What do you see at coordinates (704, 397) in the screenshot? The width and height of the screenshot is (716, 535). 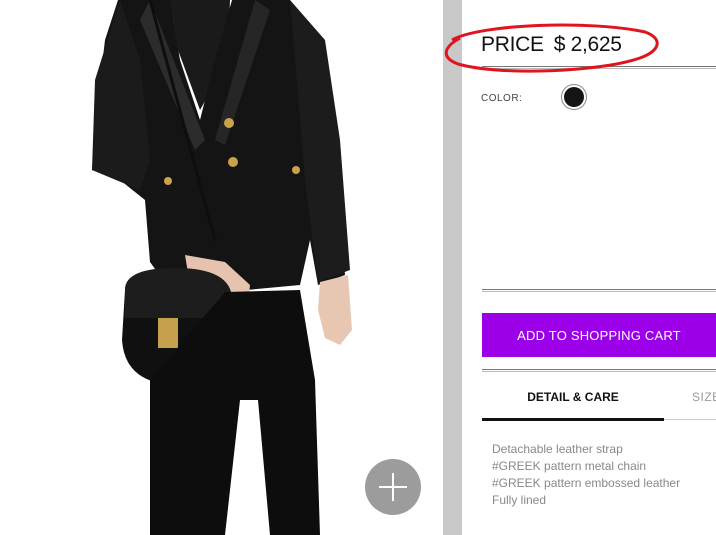 I see `tab-size: SIZE` at bounding box center [704, 397].